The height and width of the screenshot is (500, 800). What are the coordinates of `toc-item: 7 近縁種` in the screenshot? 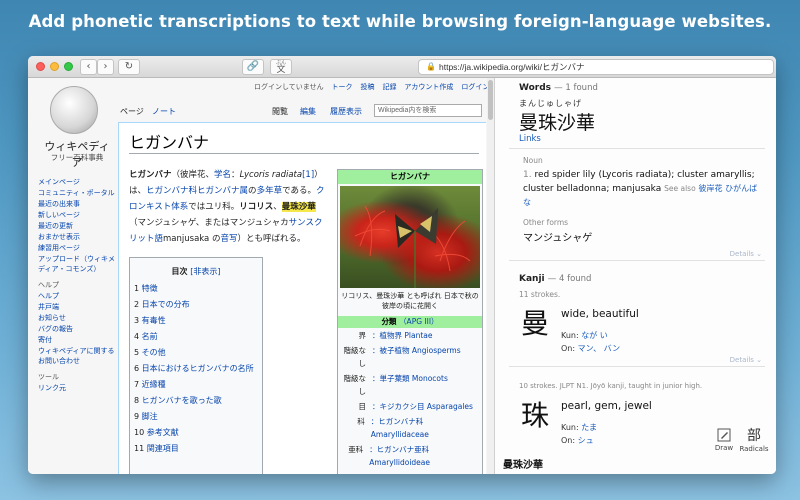 It's located at (196, 385).